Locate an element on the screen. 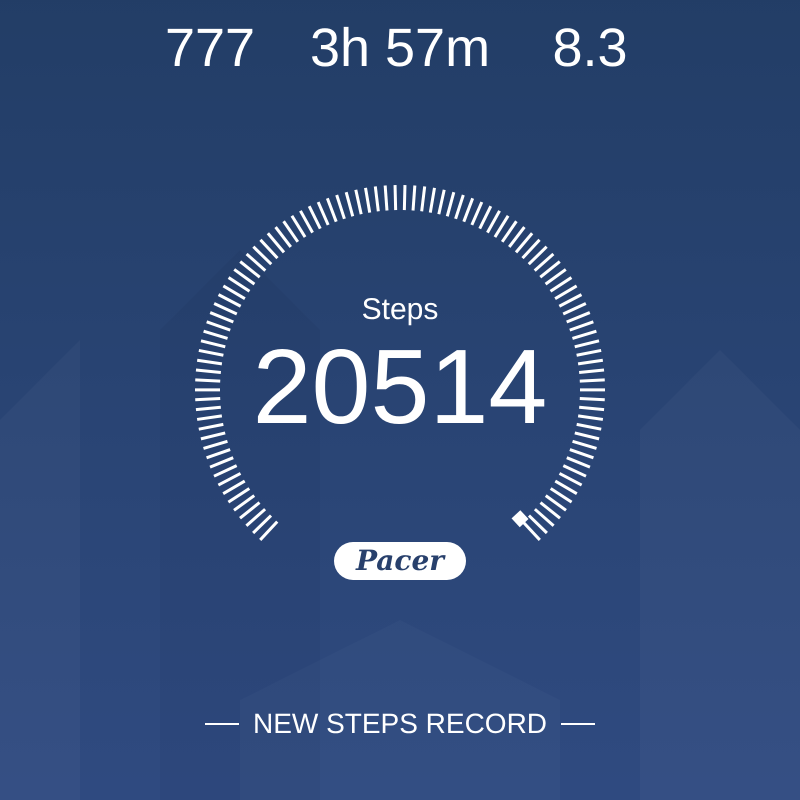  stat-value: 777 is located at coordinates (210, 48).